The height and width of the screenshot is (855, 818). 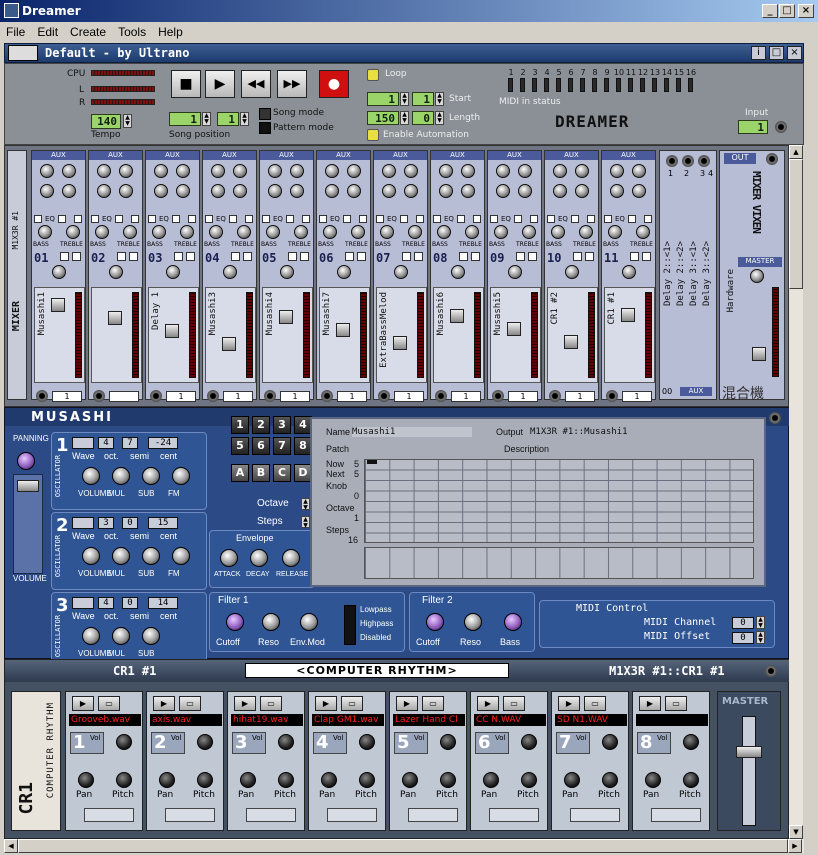 What do you see at coordinates (163, 443) in the screenshot?
I see `cent-value: -24` at bounding box center [163, 443].